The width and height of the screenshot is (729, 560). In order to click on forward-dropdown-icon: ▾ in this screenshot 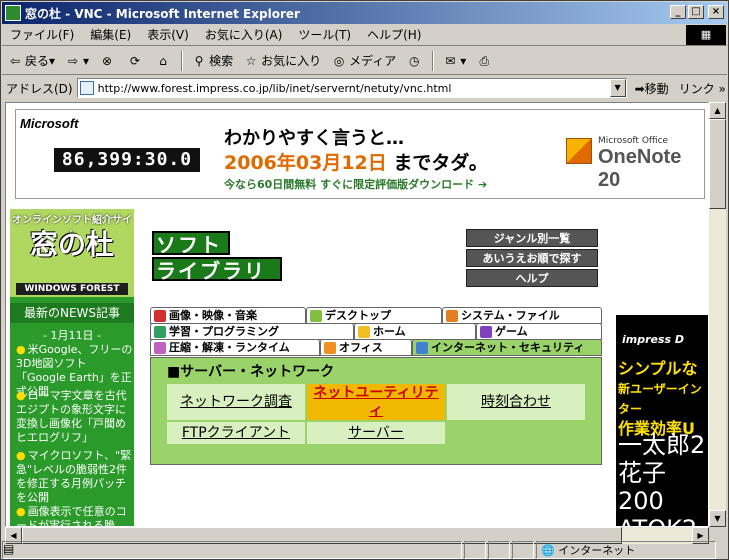, I will do `click(86, 61)`.